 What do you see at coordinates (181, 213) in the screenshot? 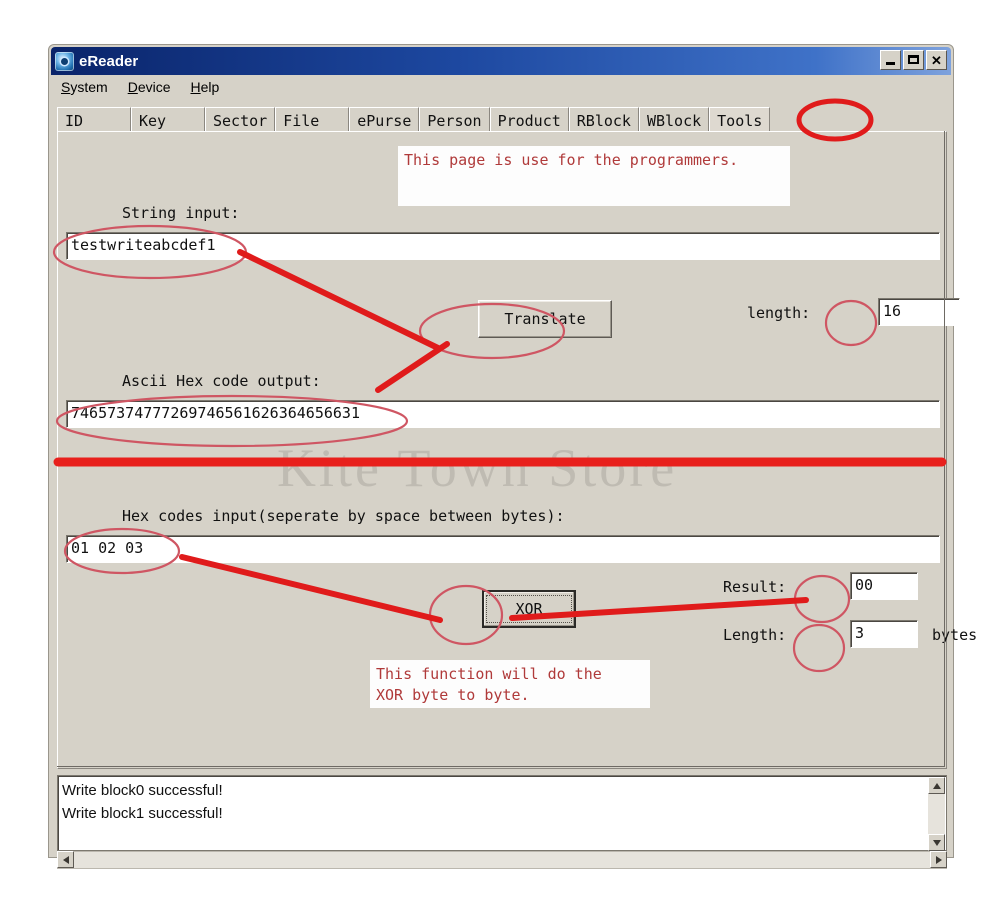
I see `string-input-label: String input:` at bounding box center [181, 213].